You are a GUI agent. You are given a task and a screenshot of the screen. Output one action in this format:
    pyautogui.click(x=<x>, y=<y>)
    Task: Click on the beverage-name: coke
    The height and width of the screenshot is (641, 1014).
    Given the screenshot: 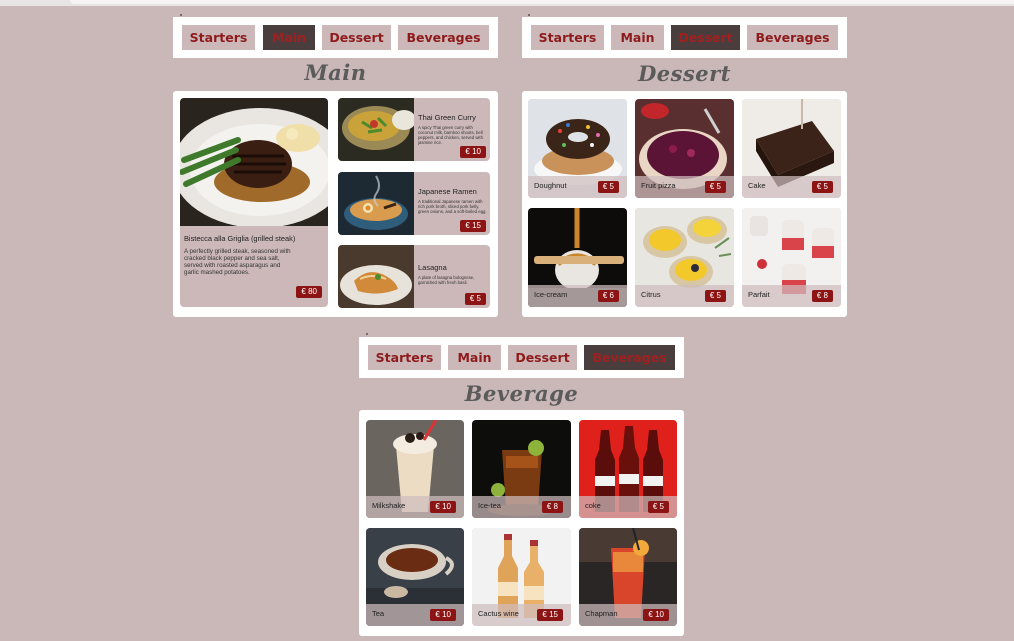 What is the action you would take?
    pyautogui.click(x=593, y=505)
    